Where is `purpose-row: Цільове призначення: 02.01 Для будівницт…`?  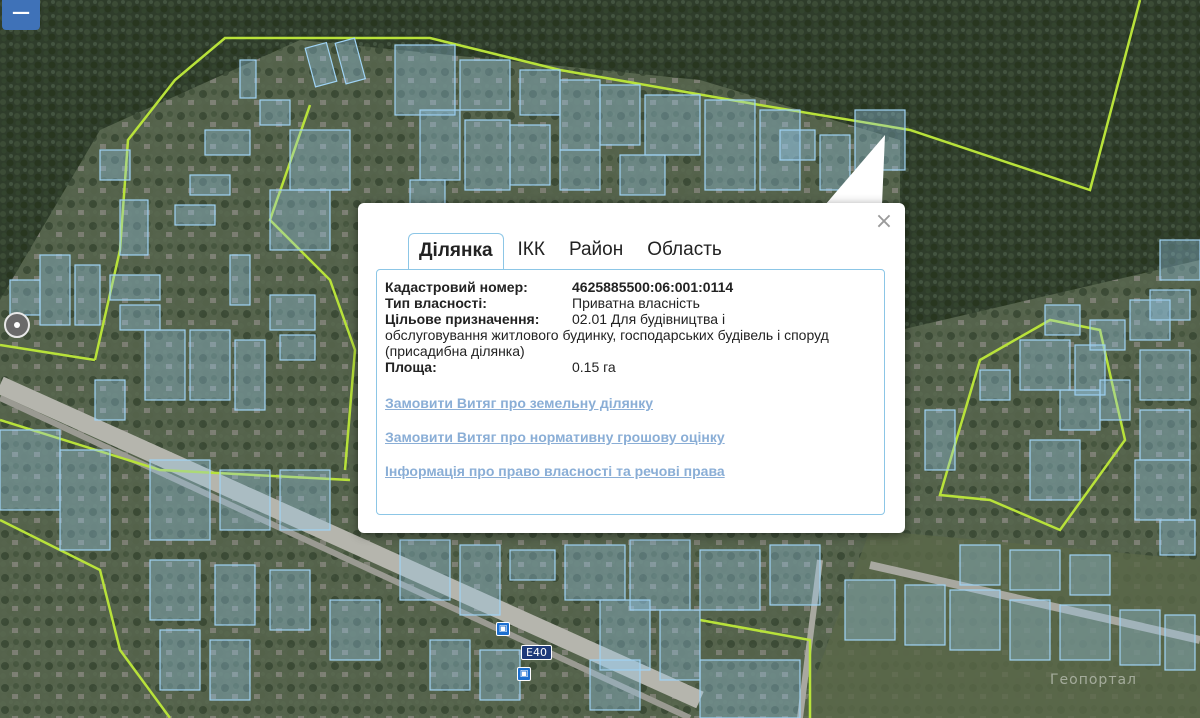 purpose-row: Цільове призначення: 02.01 Для будівницт… is located at coordinates (630, 319).